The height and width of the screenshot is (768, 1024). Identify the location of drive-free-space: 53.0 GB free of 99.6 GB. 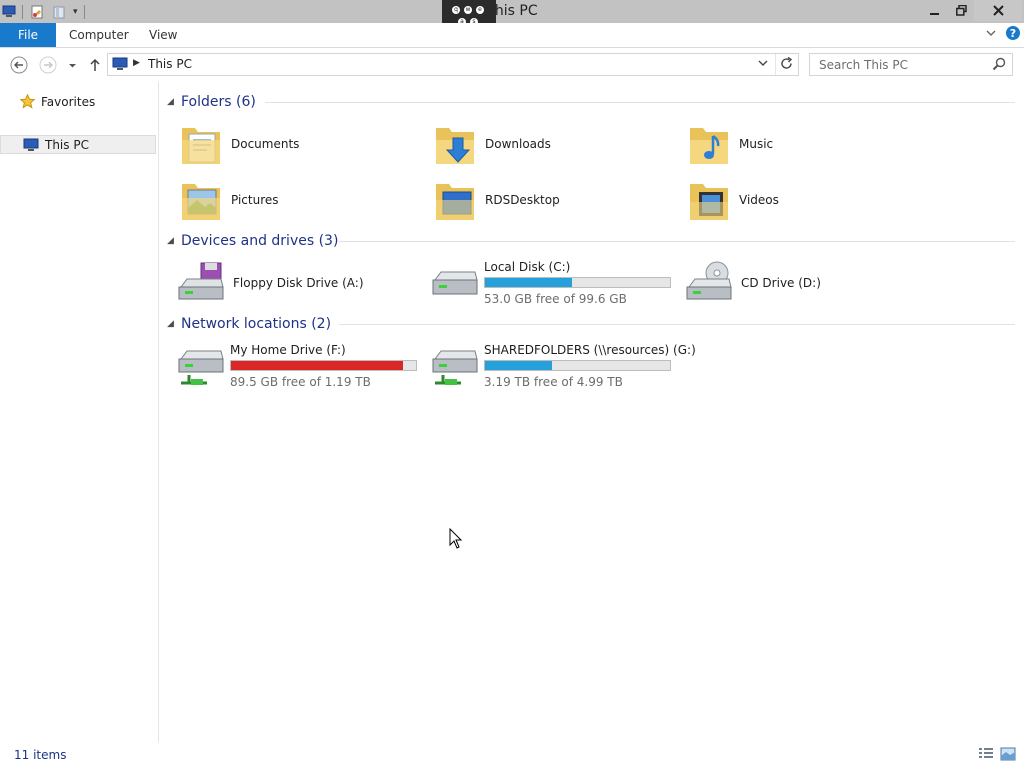
(555, 299).